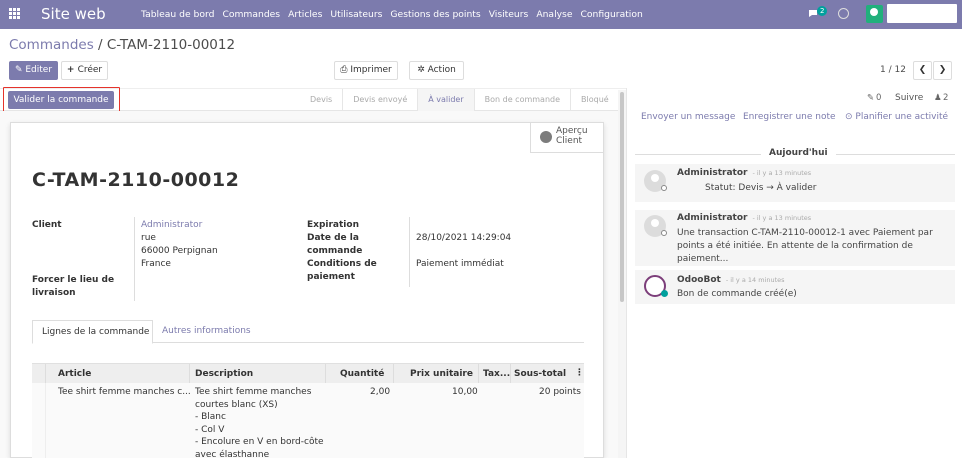 The height and width of the screenshot is (458, 962). What do you see at coordinates (156, 264) in the screenshot?
I see `client-address-country: France` at bounding box center [156, 264].